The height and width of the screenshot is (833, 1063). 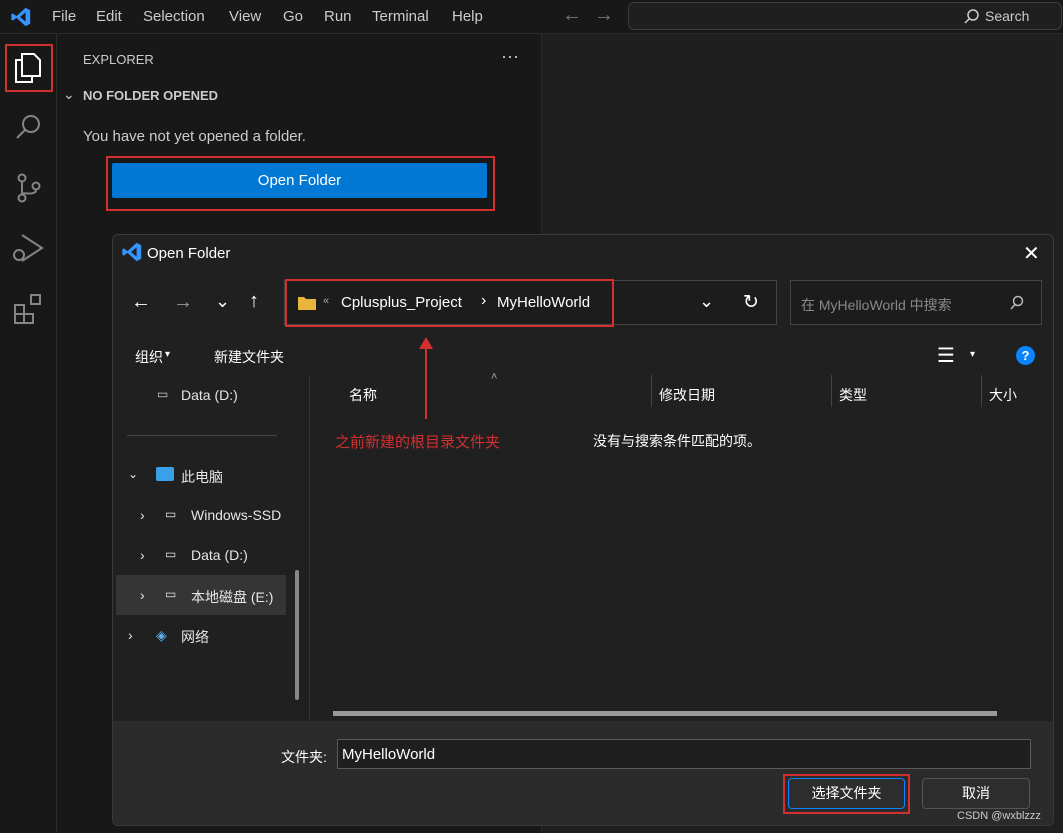 I want to click on divider, so click(x=202, y=435).